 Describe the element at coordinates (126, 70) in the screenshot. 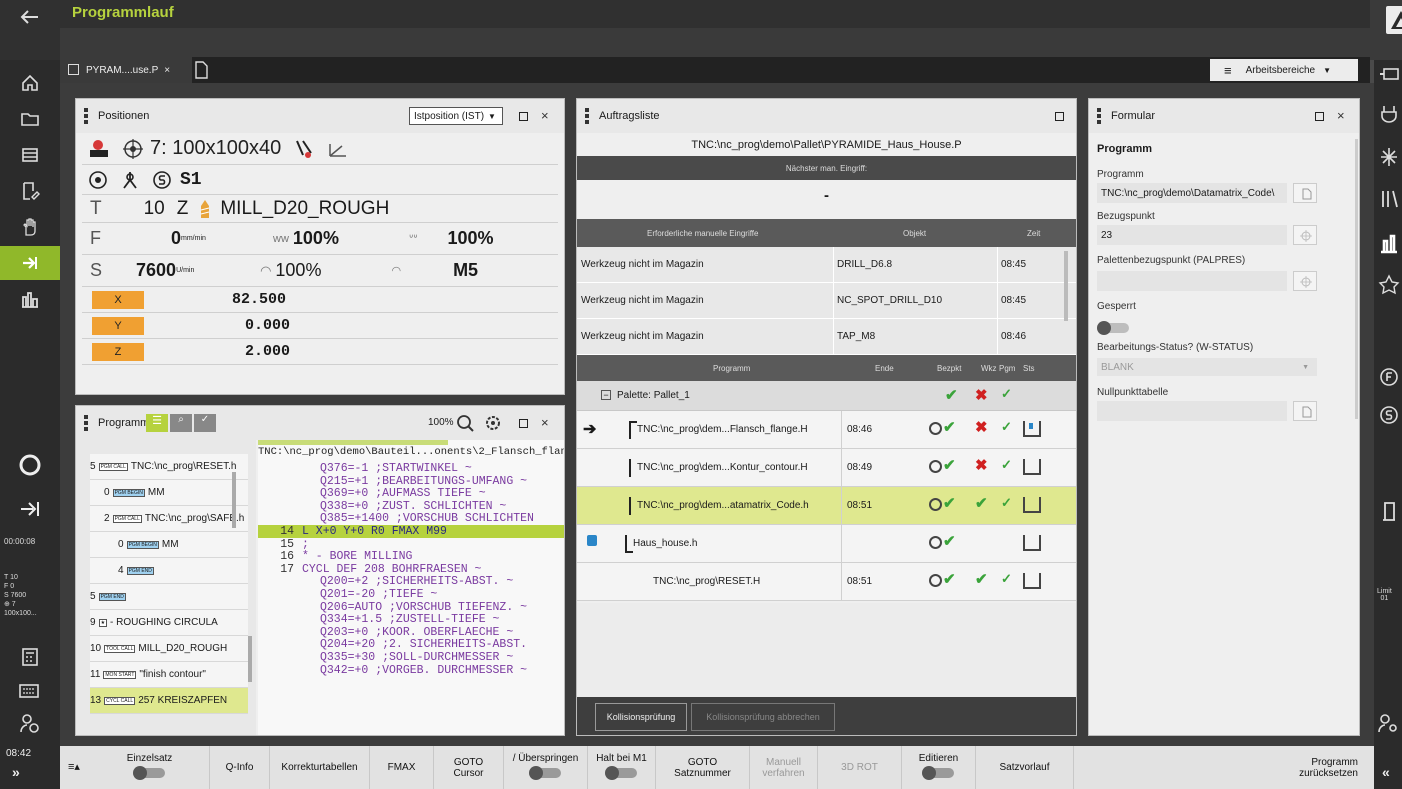

I see `program-tab: PYRAM....use.P ×` at that location.